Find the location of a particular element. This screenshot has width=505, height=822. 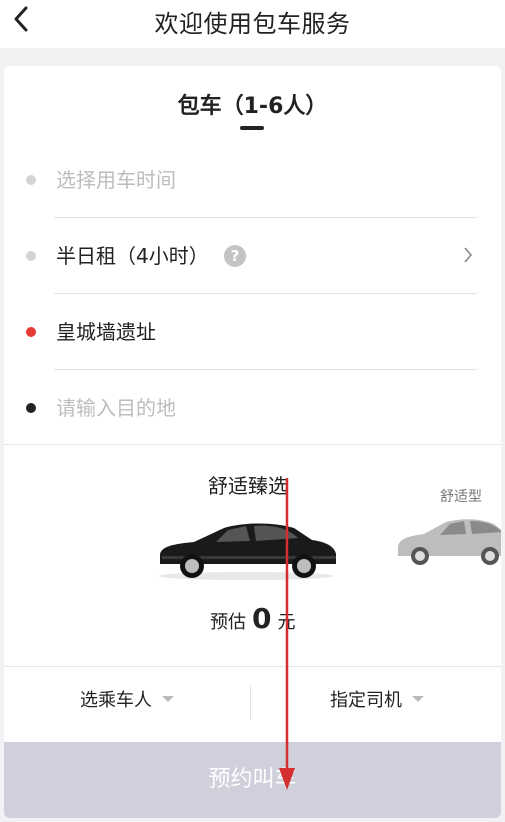

price-prefix: 预估 is located at coordinates (228, 622).